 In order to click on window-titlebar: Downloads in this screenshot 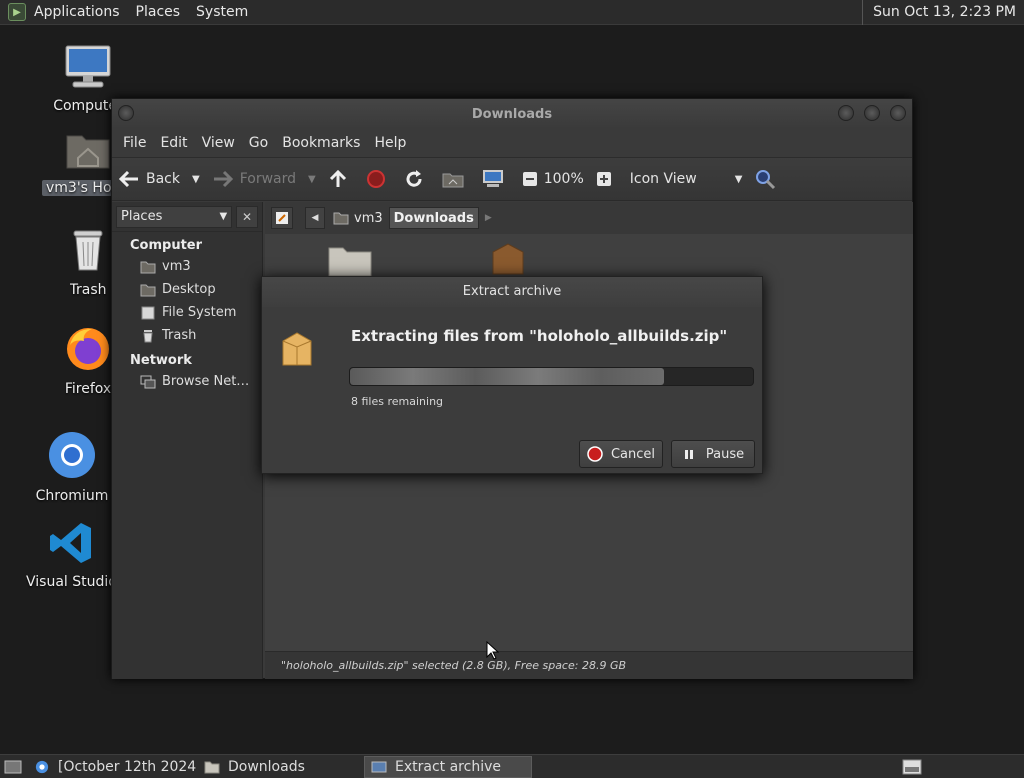, I will do `click(512, 114)`.